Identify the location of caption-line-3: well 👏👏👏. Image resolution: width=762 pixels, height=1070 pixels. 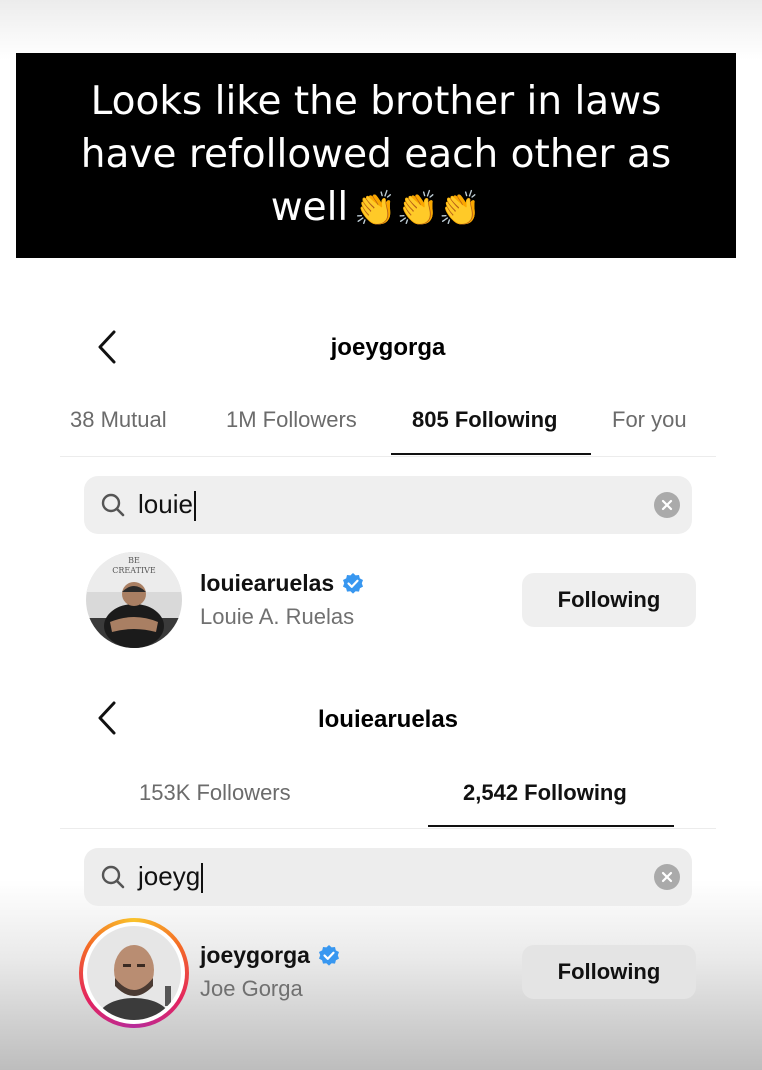
(376, 208).